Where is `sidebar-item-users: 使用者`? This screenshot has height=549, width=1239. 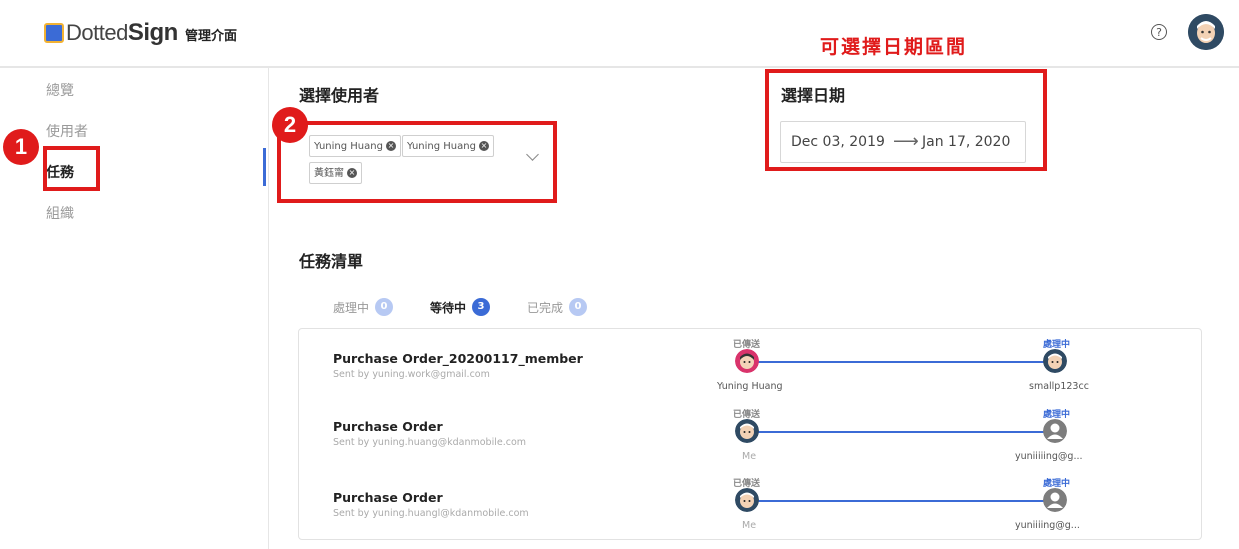
sidebar-item-users: 使用者 is located at coordinates (67, 131).